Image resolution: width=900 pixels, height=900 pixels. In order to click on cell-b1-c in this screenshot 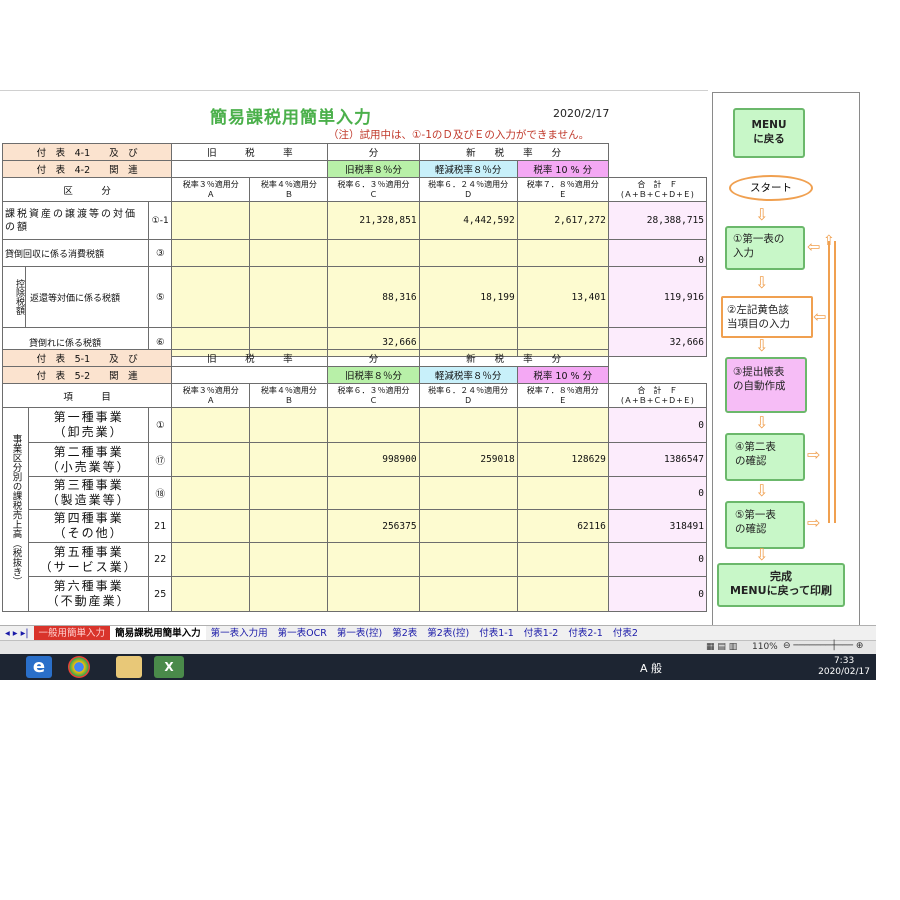, I will do `click(373, 425)`.